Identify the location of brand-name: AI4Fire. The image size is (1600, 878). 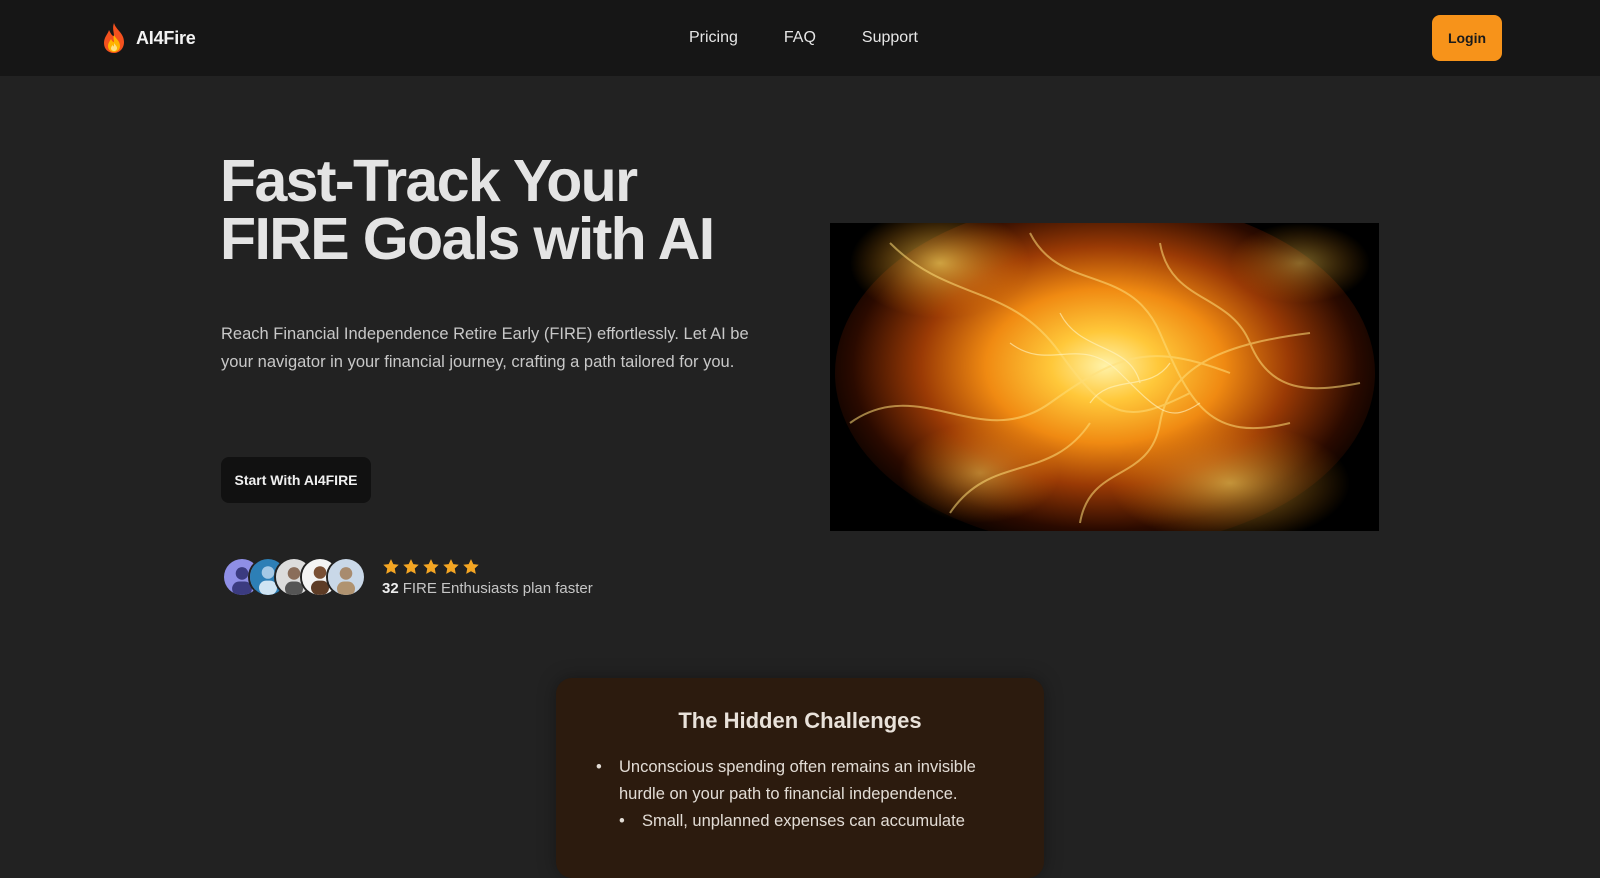
(166, 37).